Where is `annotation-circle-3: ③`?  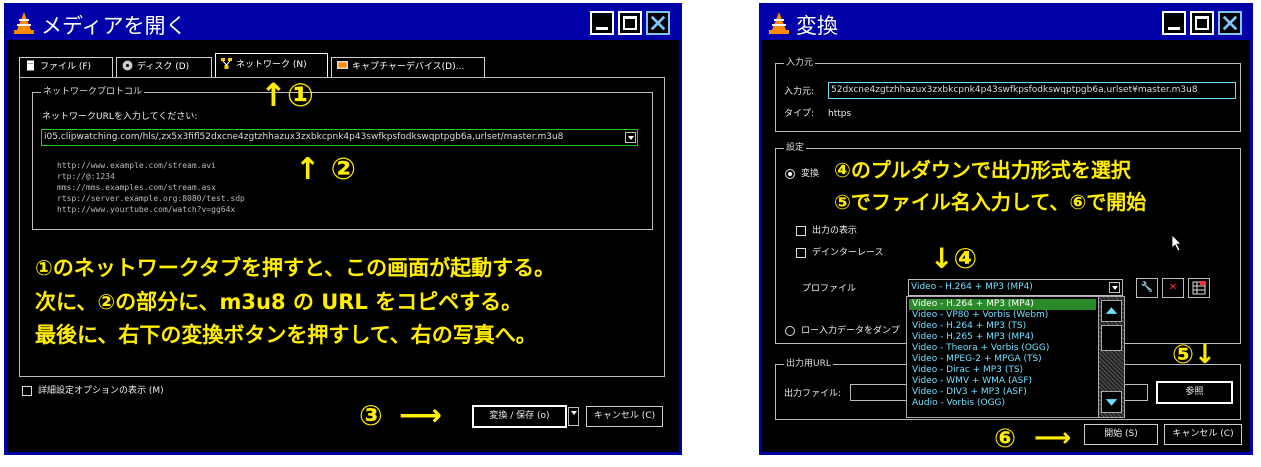 annotation-circle-3: ③ is located at coordinates (371, 415).